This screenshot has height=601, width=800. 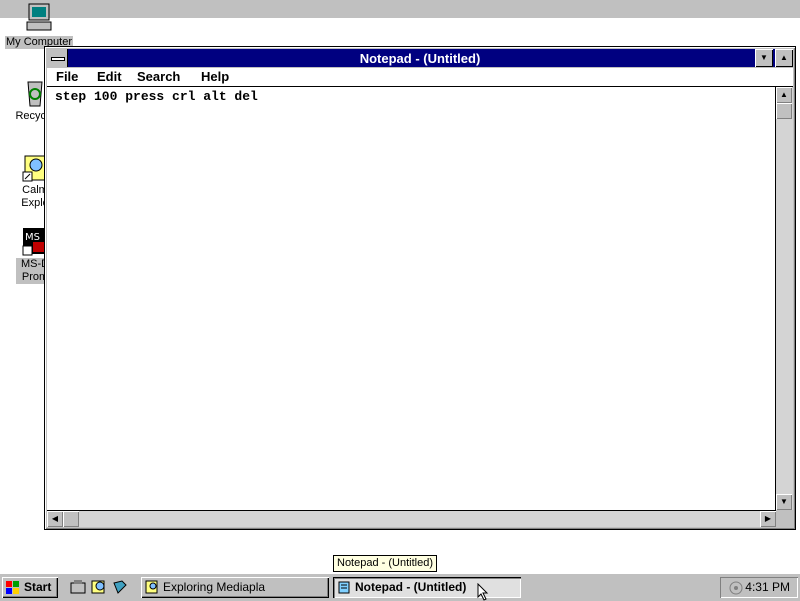 What do you see at coordinates (158, 76) in the screenshot?
I see `menu-search: Search` at bounding box center [158, 76].